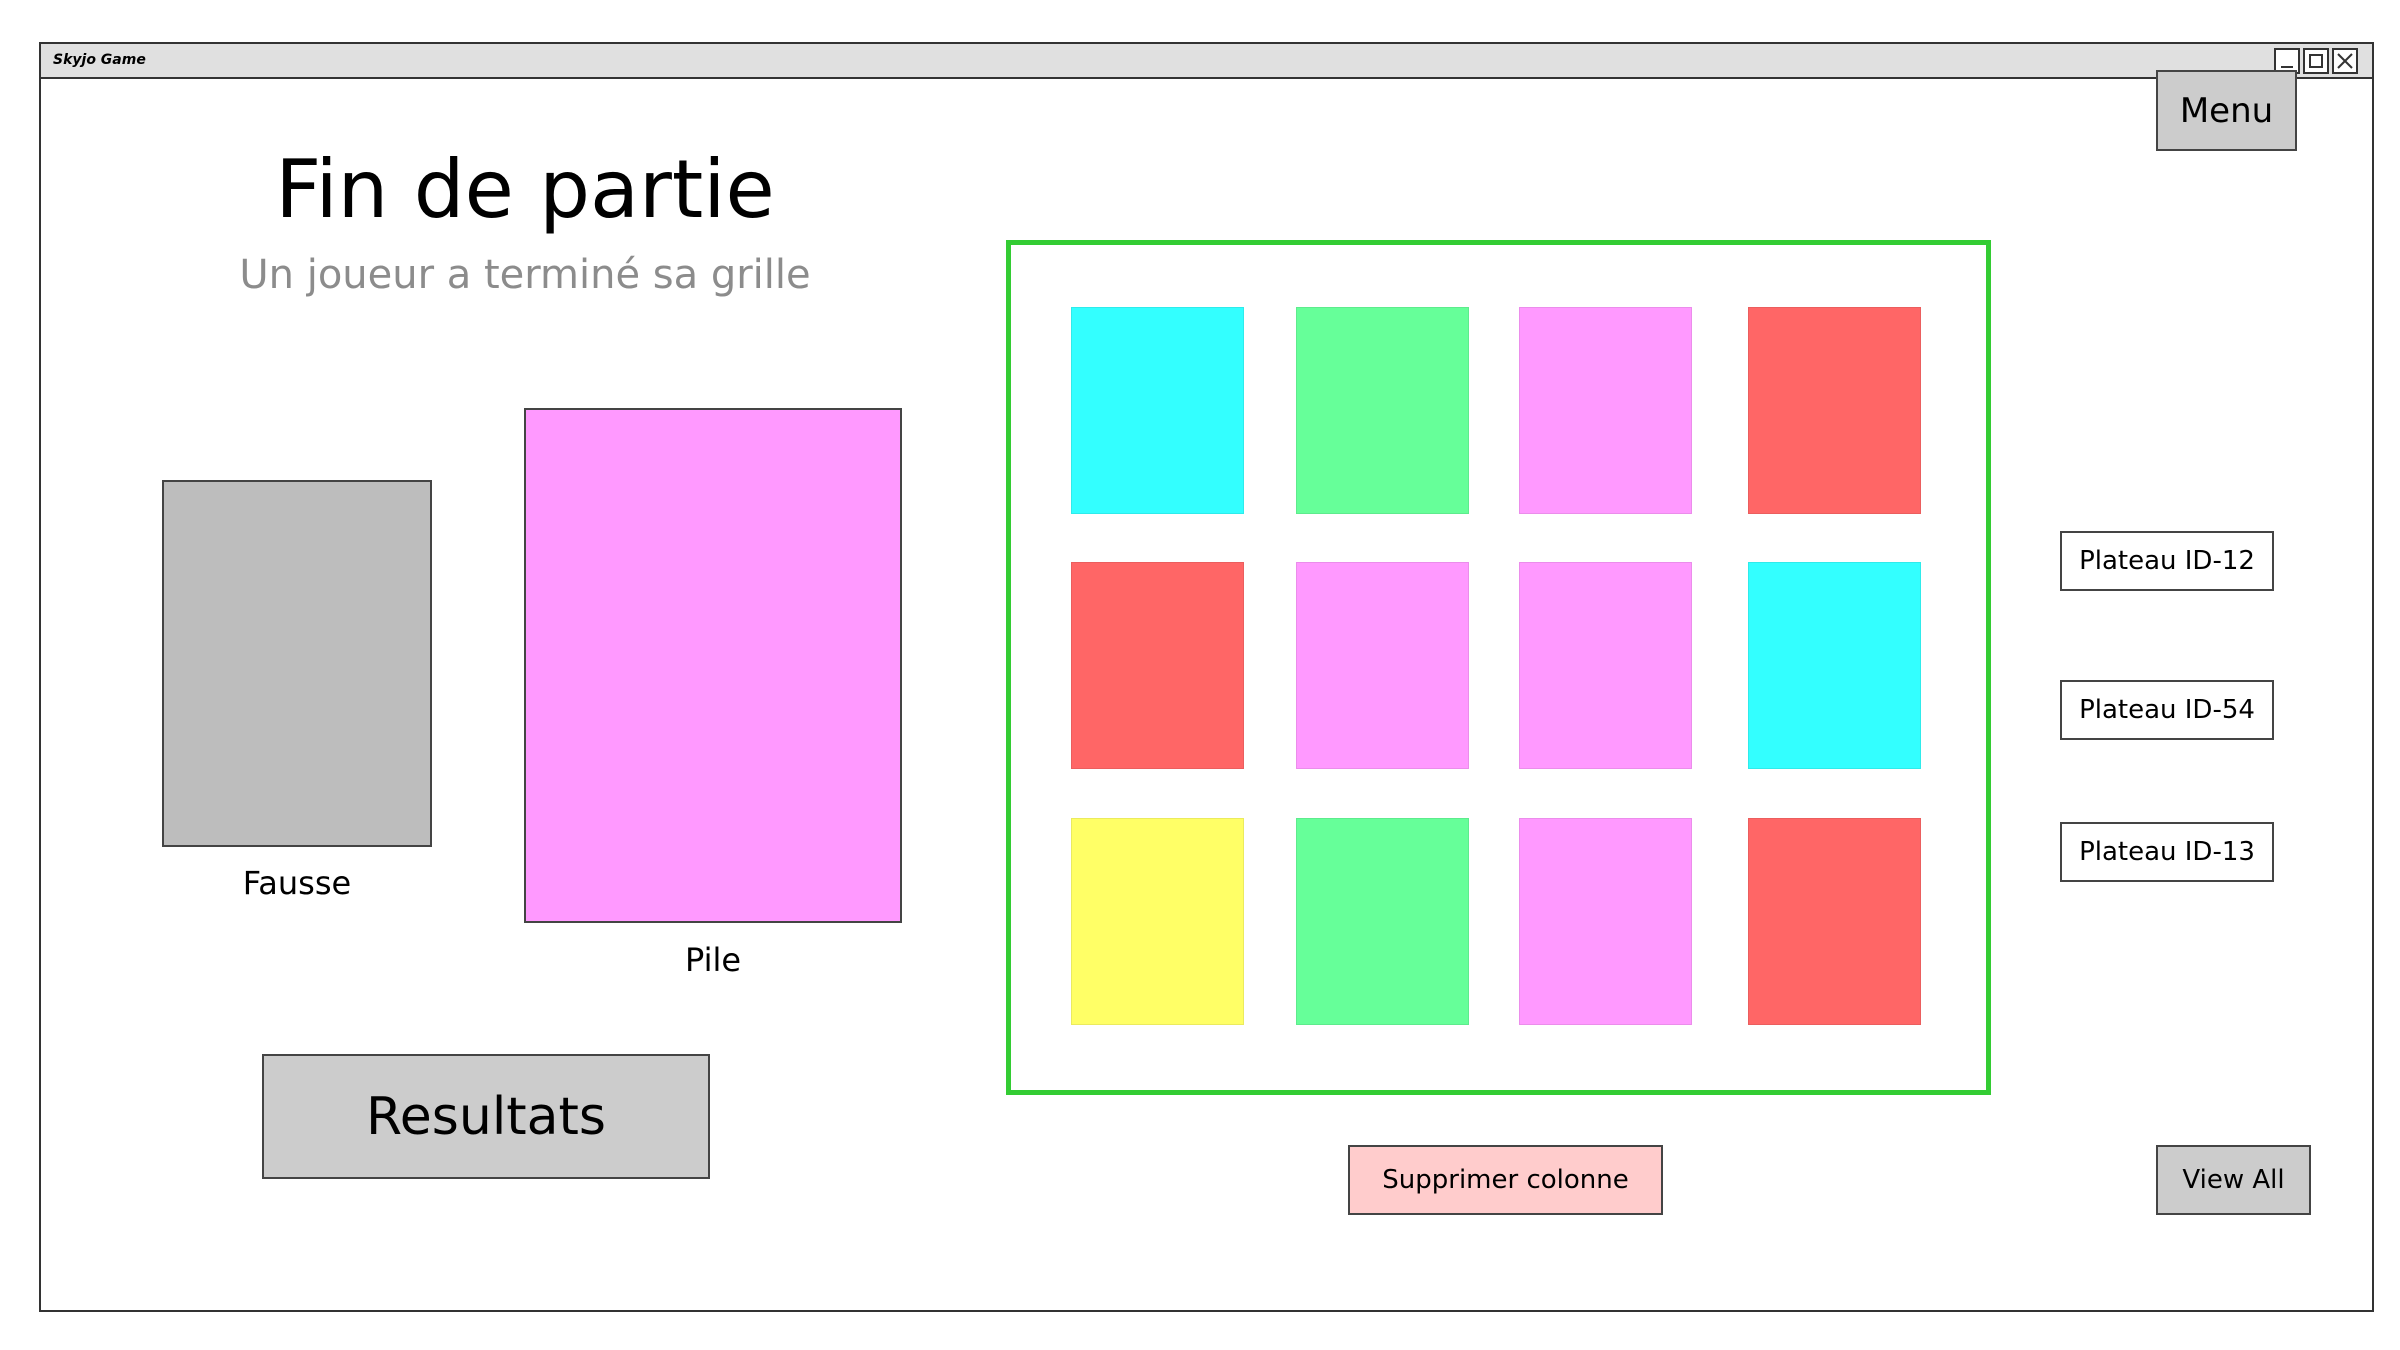 The image size is (2400, 1350). I want to click on page-subtitle: Un joueur a terminé sa grille, so click(525, 275).